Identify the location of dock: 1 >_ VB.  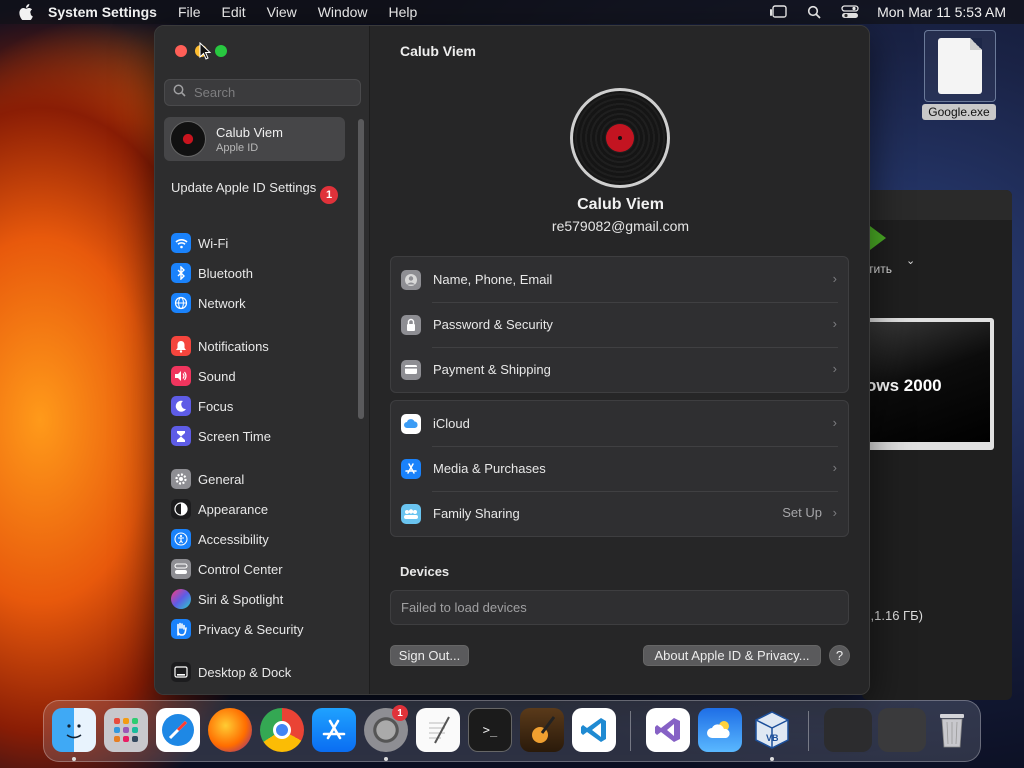
(512, 731).